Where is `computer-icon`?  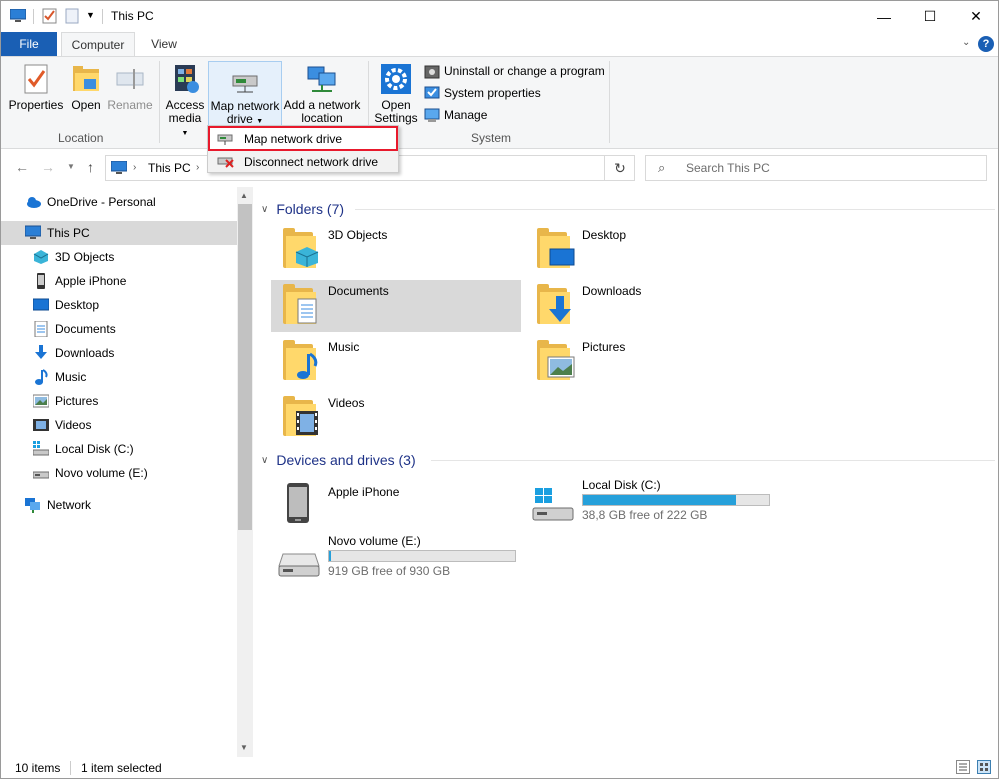
computer-icon is located at coordinates (119, 167).